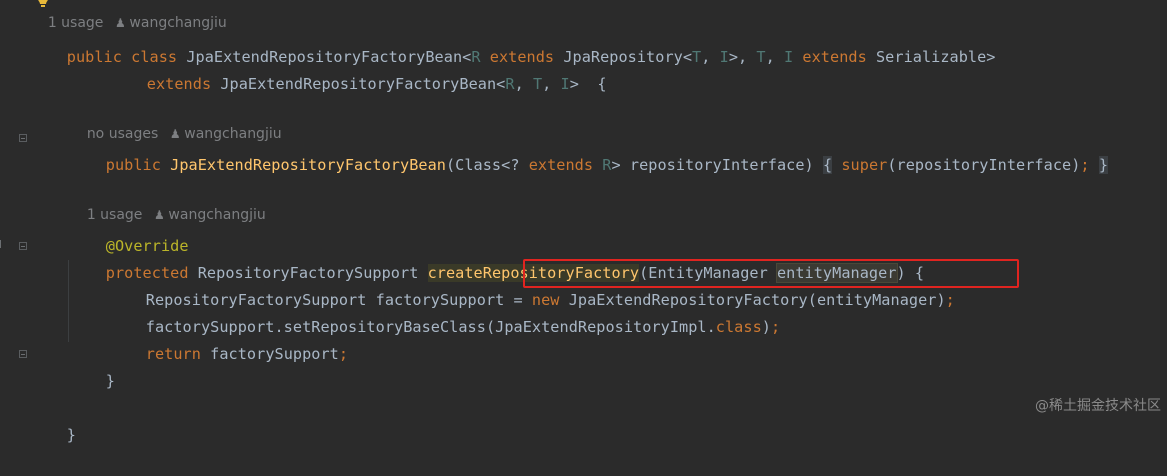  I want to click on code-token: (repositoryInterface), so click(984, 165).